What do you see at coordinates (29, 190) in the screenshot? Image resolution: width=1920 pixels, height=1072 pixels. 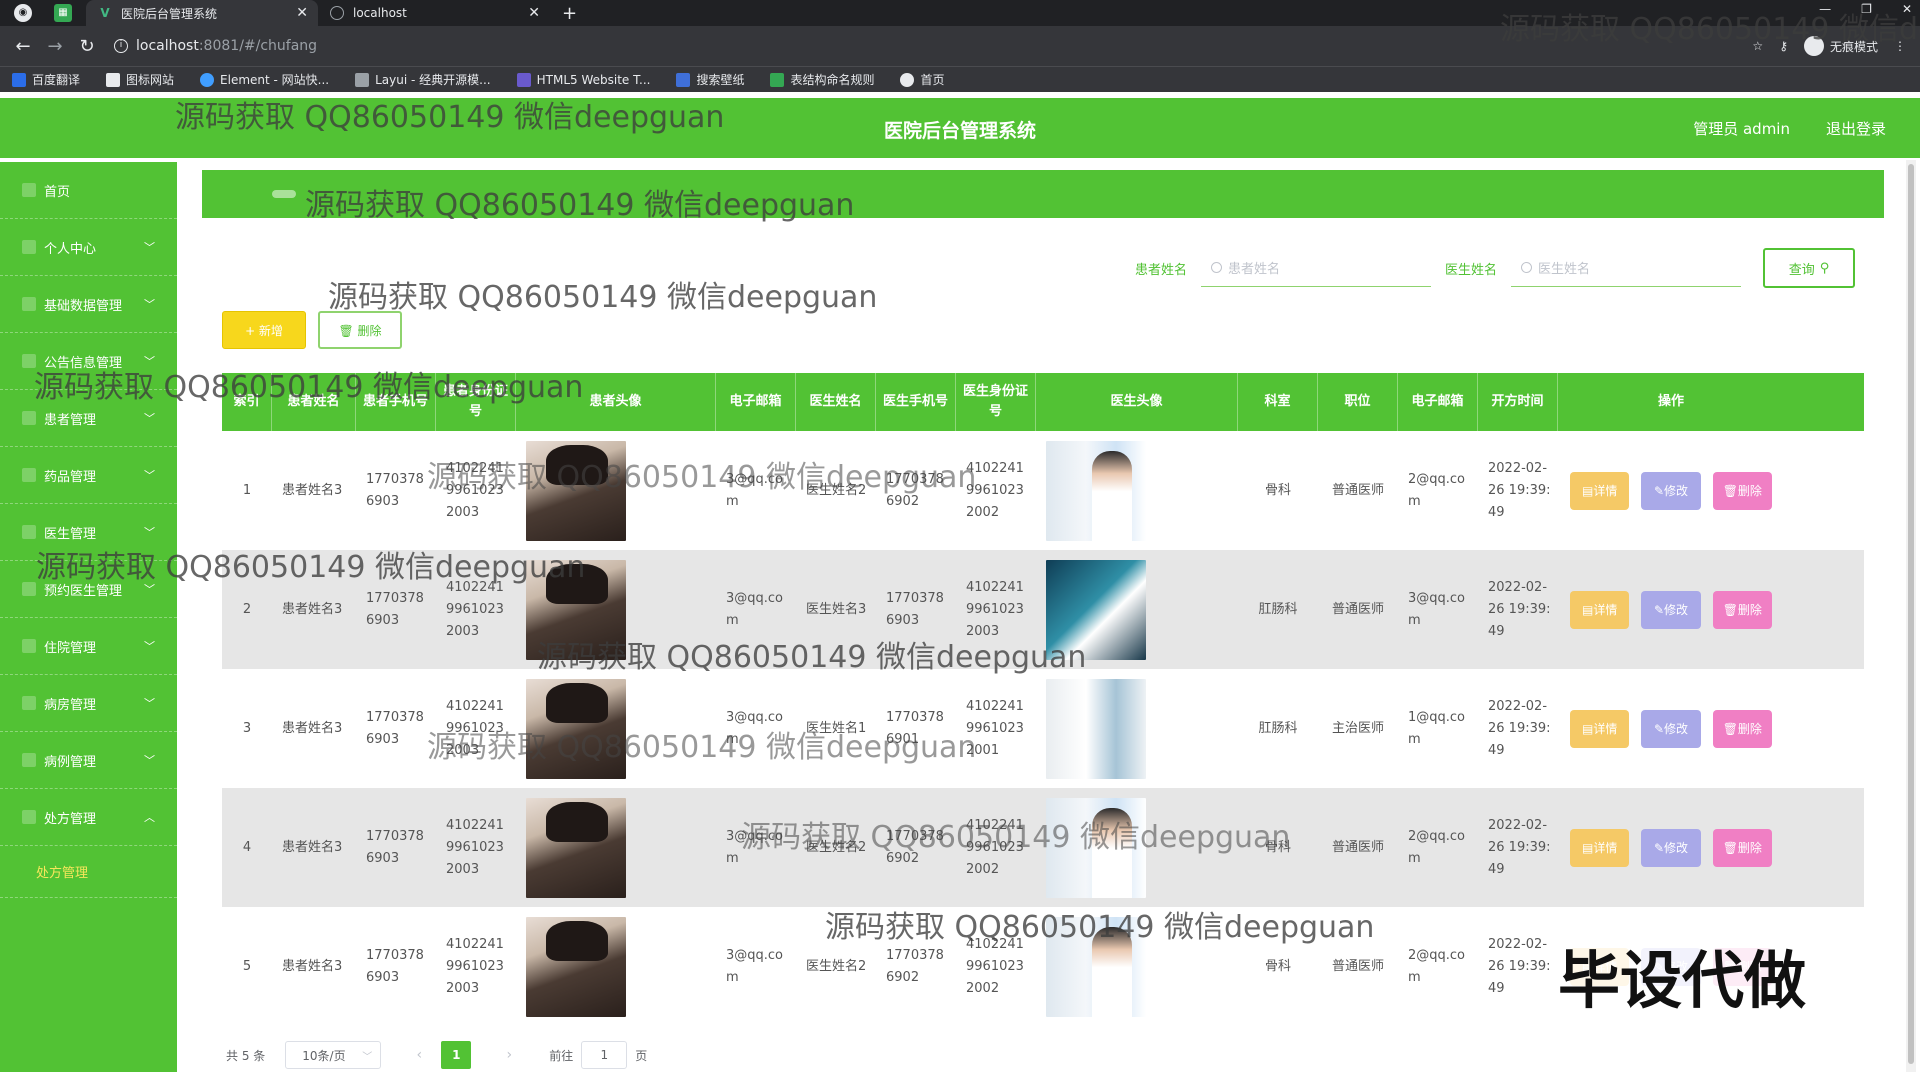 I see `home-icon` at bounding box center [29, 190].